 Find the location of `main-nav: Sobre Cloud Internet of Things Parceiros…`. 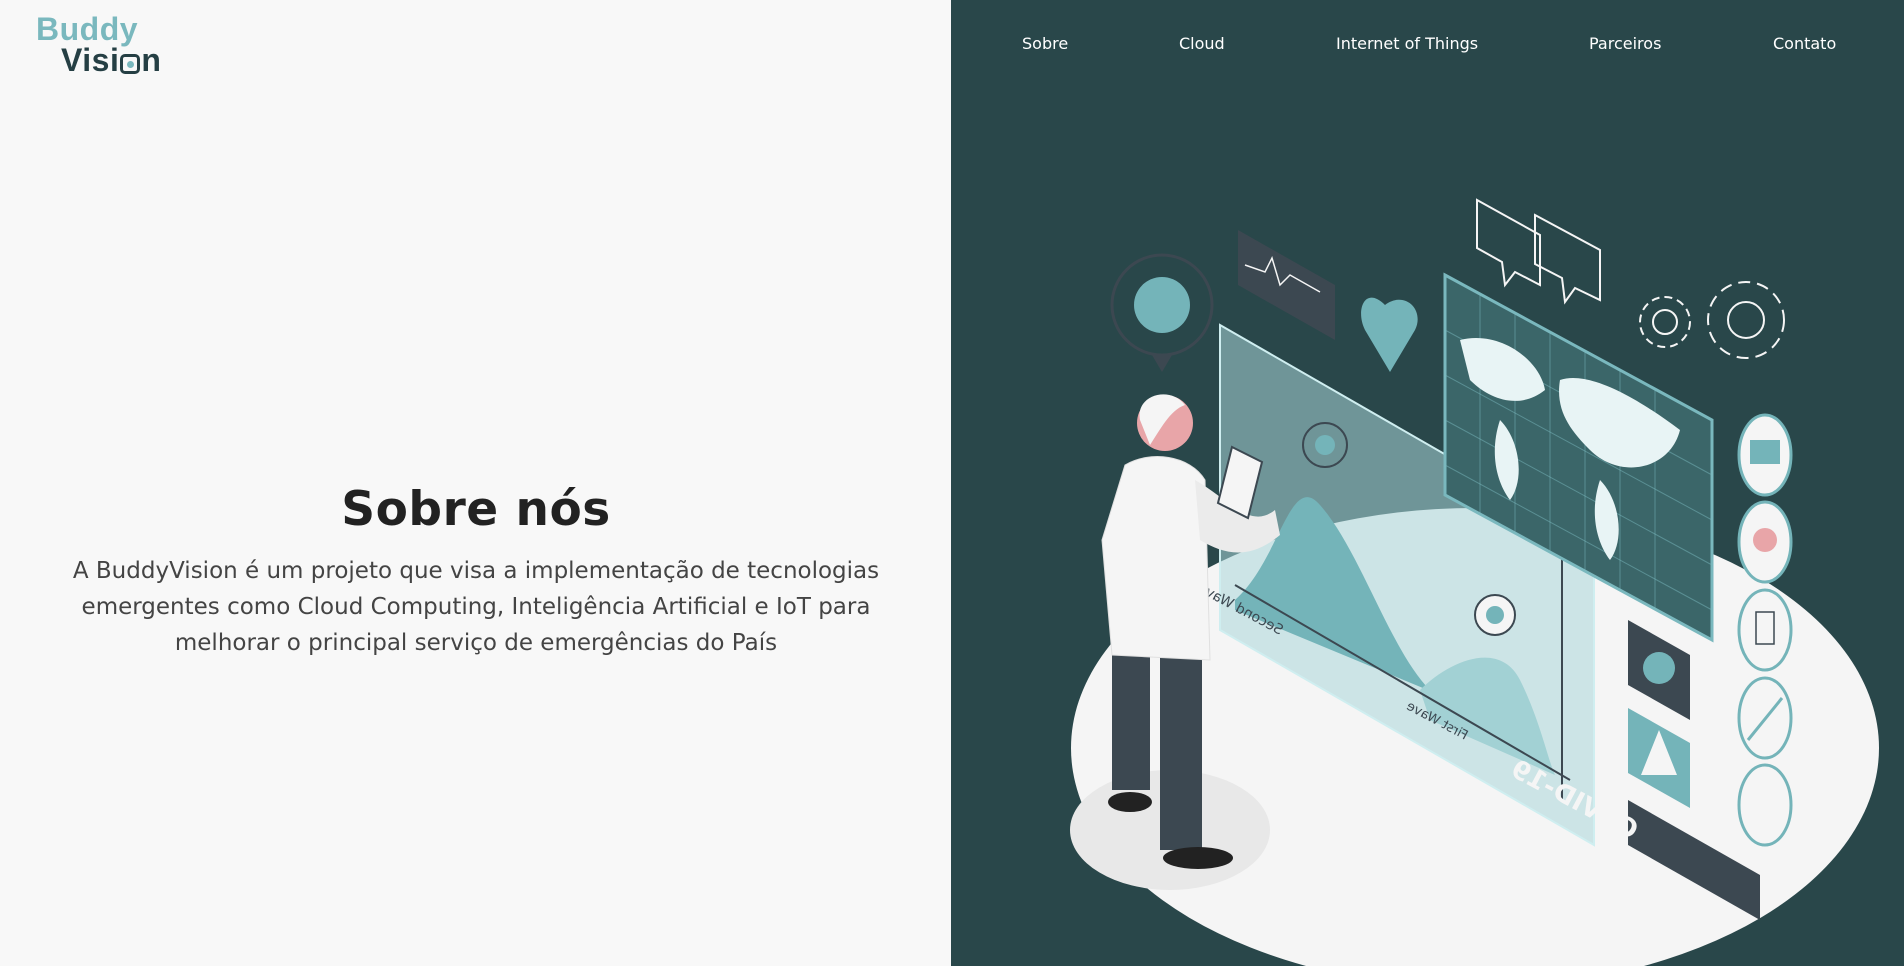

main-nav: Sobre Cloud Internet of Things Parceiros… is located at coordinates (1427, 46).